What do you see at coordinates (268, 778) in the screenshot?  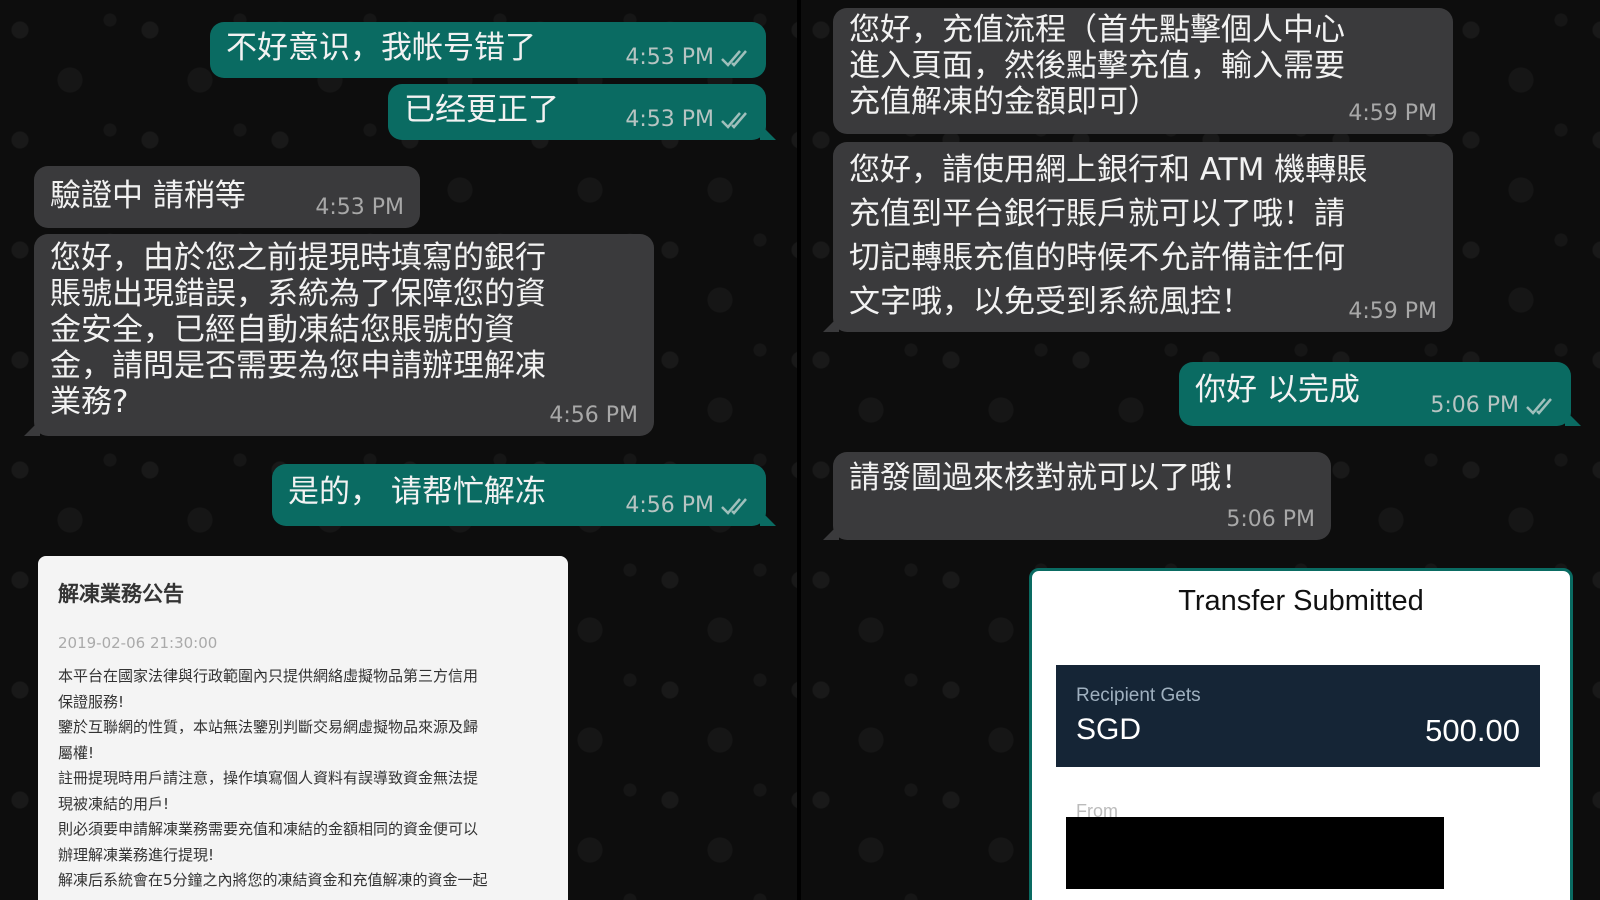 I see `notice-line: 註冊提現時用戶請注意，操作填寫個人資料有誤導致資金無法提` at bounding box center [268, 778].